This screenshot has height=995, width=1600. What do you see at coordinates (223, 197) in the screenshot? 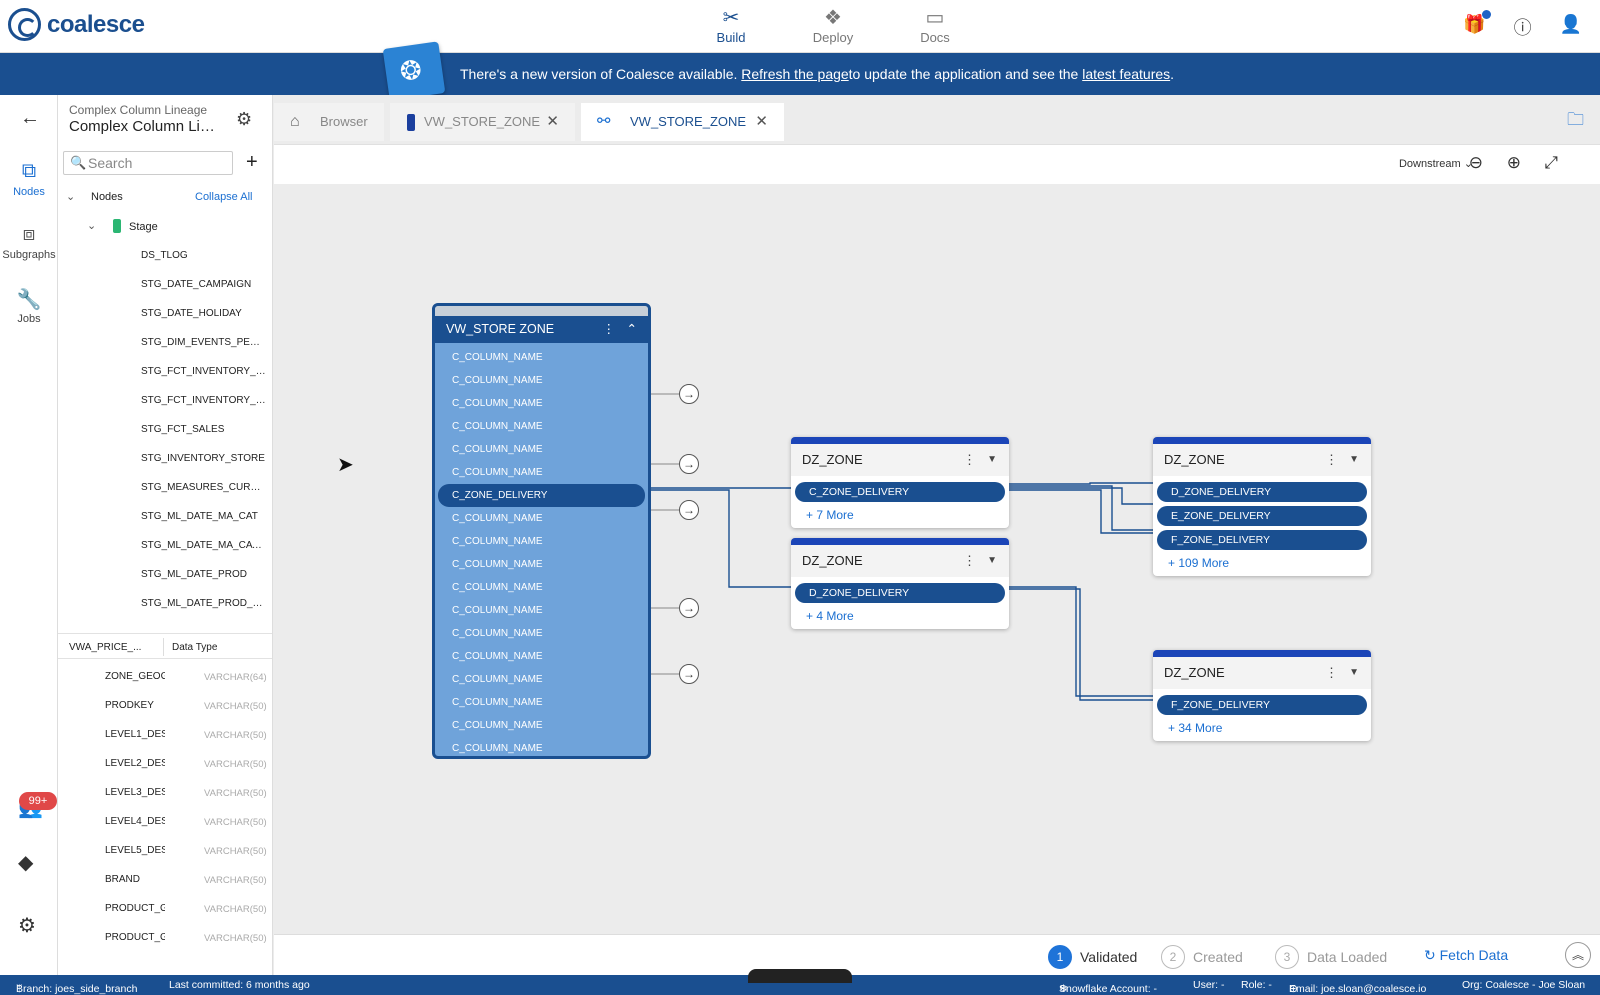
I see `collapse-all-button: Collapse All` at bounding box center [223, 197].